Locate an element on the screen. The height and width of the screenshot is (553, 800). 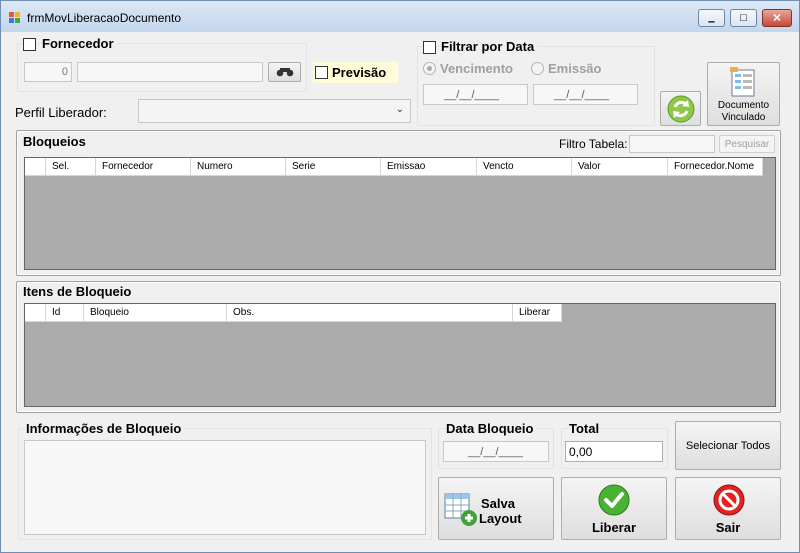
fornecedor-label: Fornecedor is located at coordinates (80, 43).